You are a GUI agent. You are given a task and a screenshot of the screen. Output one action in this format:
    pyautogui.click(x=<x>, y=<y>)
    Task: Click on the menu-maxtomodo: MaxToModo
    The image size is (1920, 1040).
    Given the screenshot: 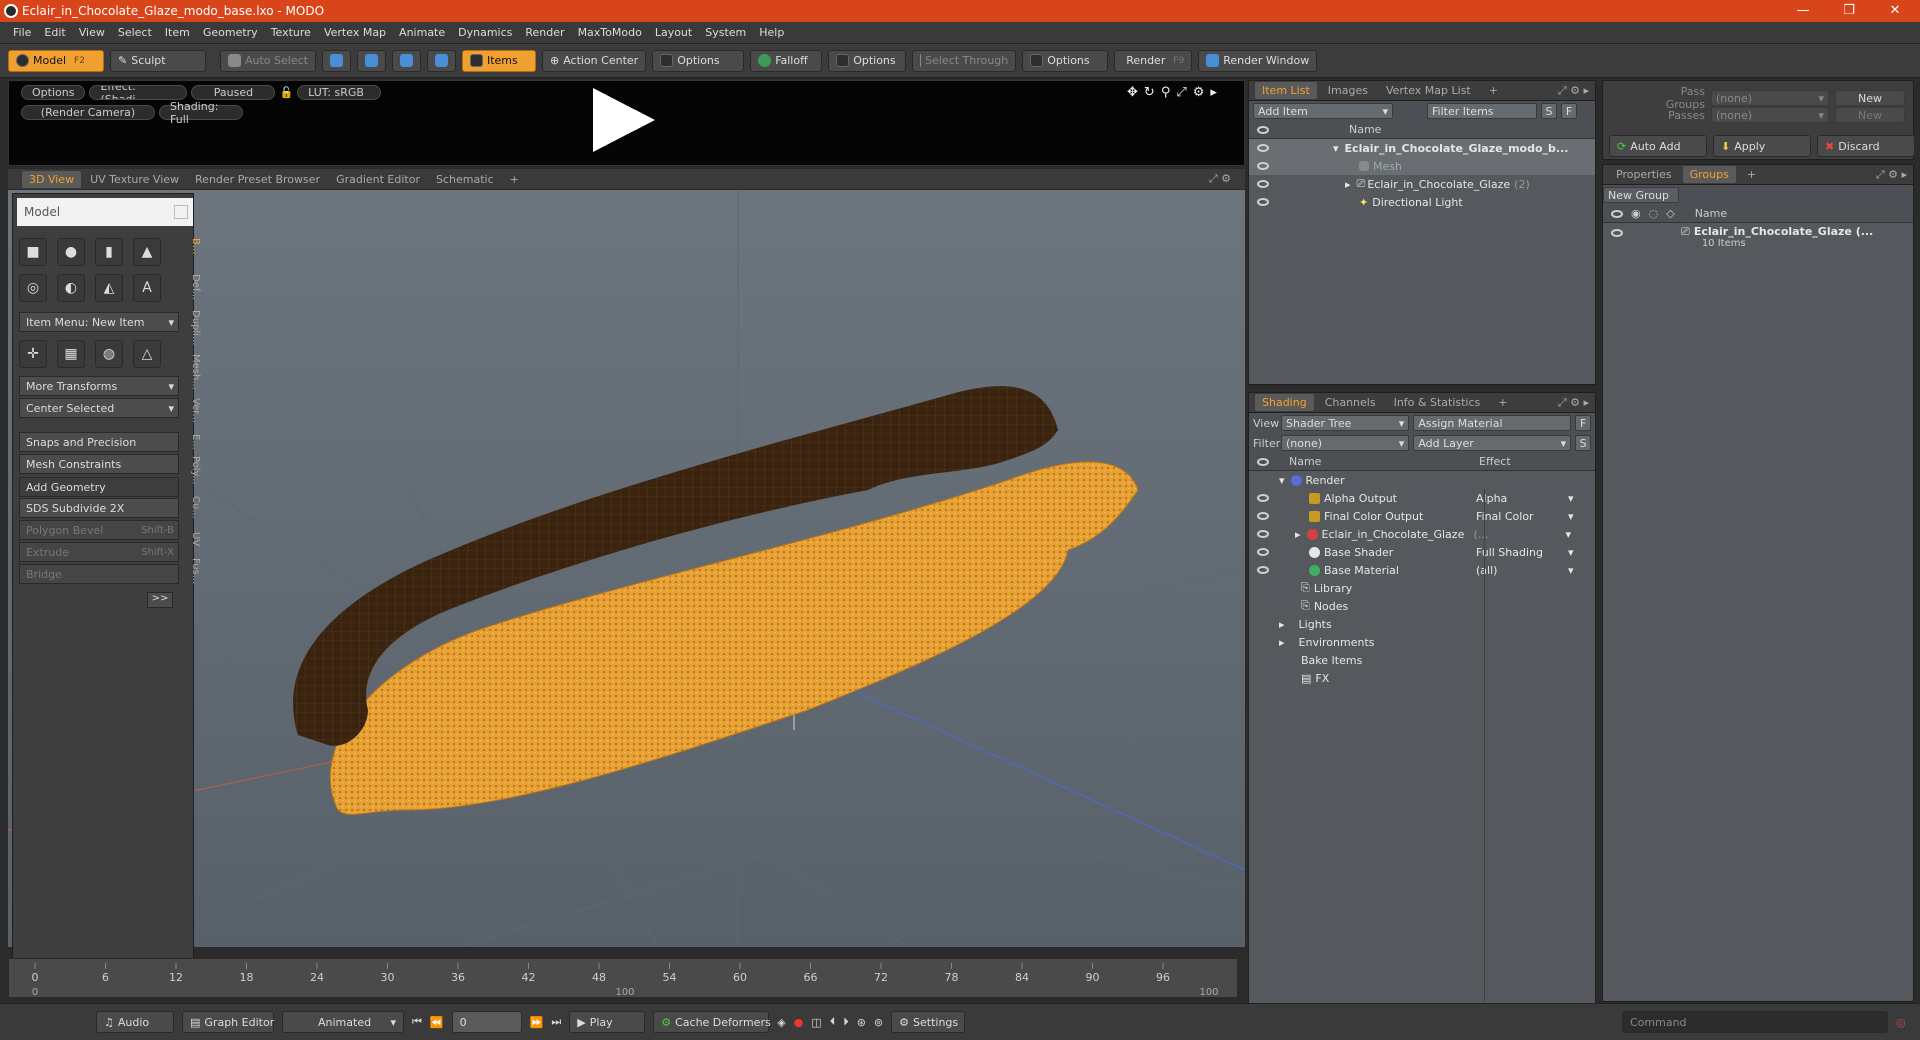 What is the action you would take?
    pyautogui.click(x=610, y=32)
    